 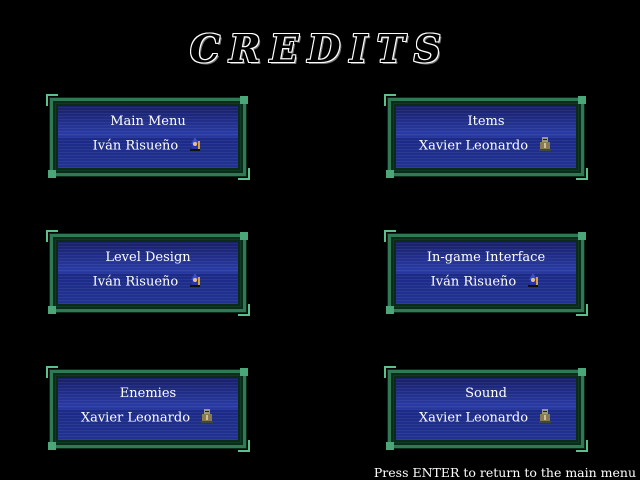 I want to click on credit-role: Enemies, so click(x=148, y=393).